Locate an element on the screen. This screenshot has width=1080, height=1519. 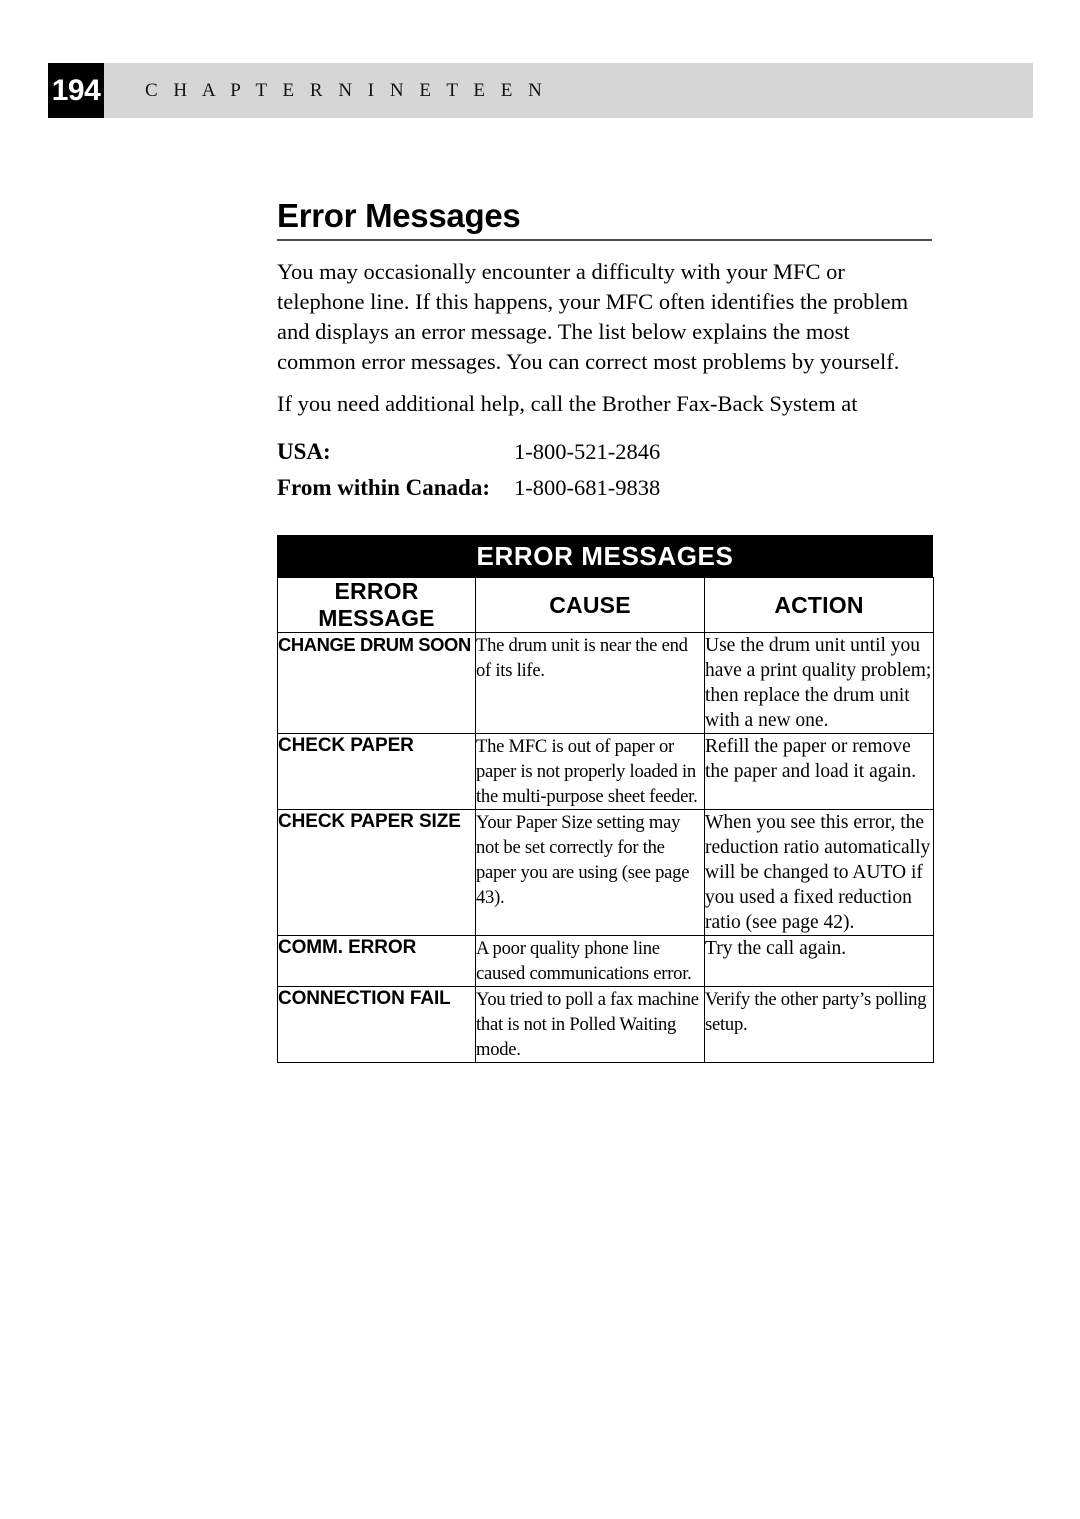
column-header-action: ACTION is located at coordinates (819, 605).